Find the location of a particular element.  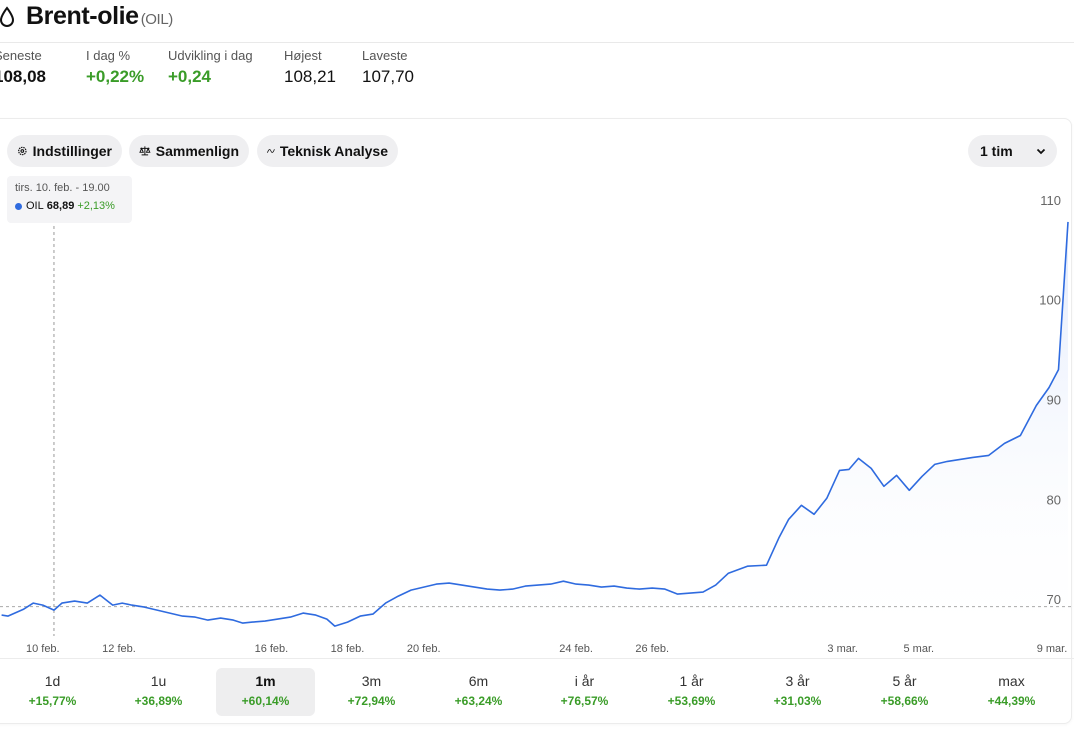

period-1m: 1m +60,14% is located at coordinates (265, 692).